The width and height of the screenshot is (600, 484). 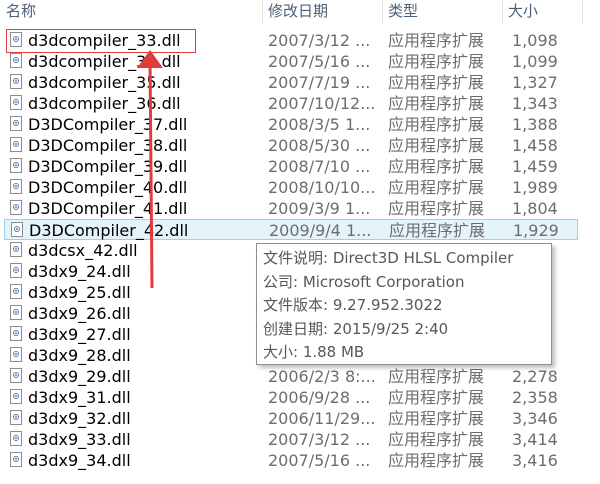 What do you see at coordinates (150, 169) in the screenshot?
I see `red-arrow-annotation` at bounding box center [150, 169].